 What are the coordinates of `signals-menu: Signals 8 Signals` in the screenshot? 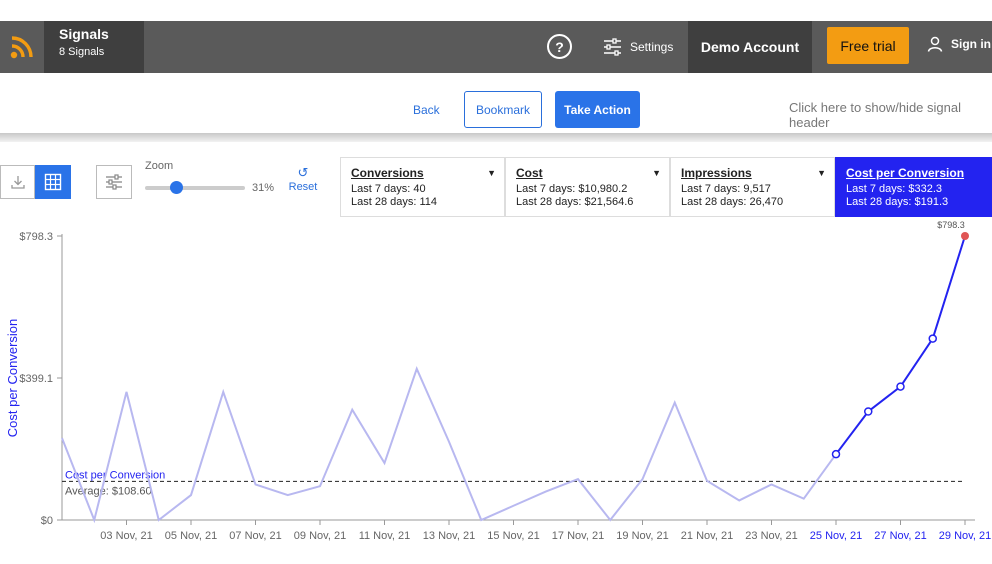 It's located at (94, 47).